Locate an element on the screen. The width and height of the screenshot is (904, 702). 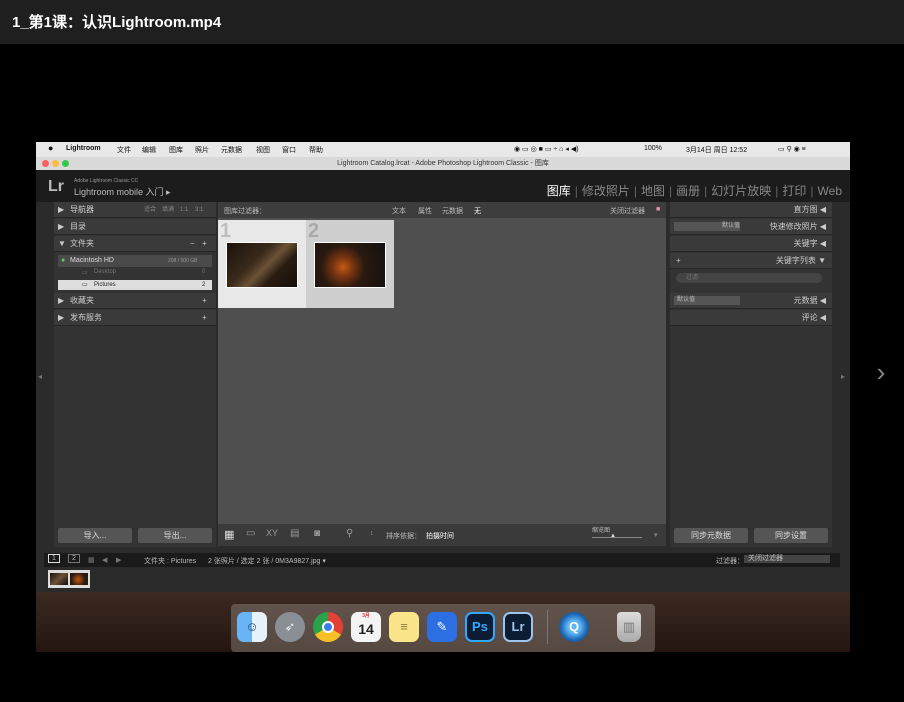
collections-header: ▶ 收藏夹 + is located at coordinates (135, 301).